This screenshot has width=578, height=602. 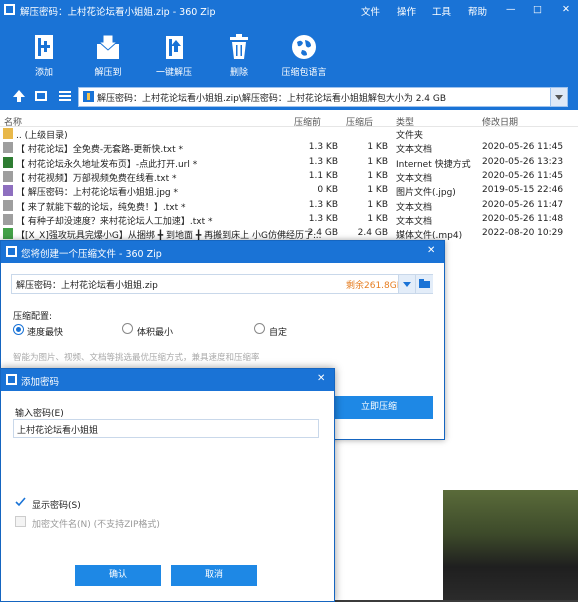 I want to click on internet-shortcut-icon, so click(x=8, y=162).